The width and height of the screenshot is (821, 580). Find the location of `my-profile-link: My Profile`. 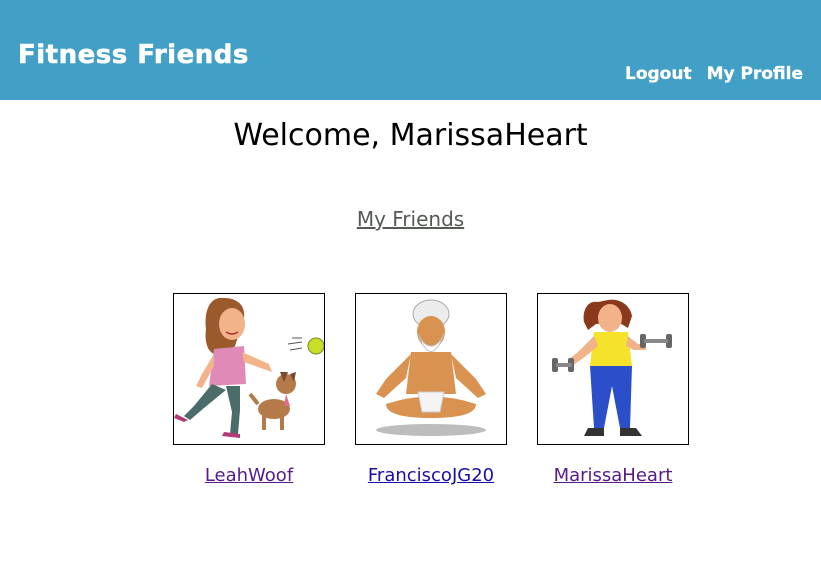

my-profile-link: My Profile is located at coordinates (754, 74).